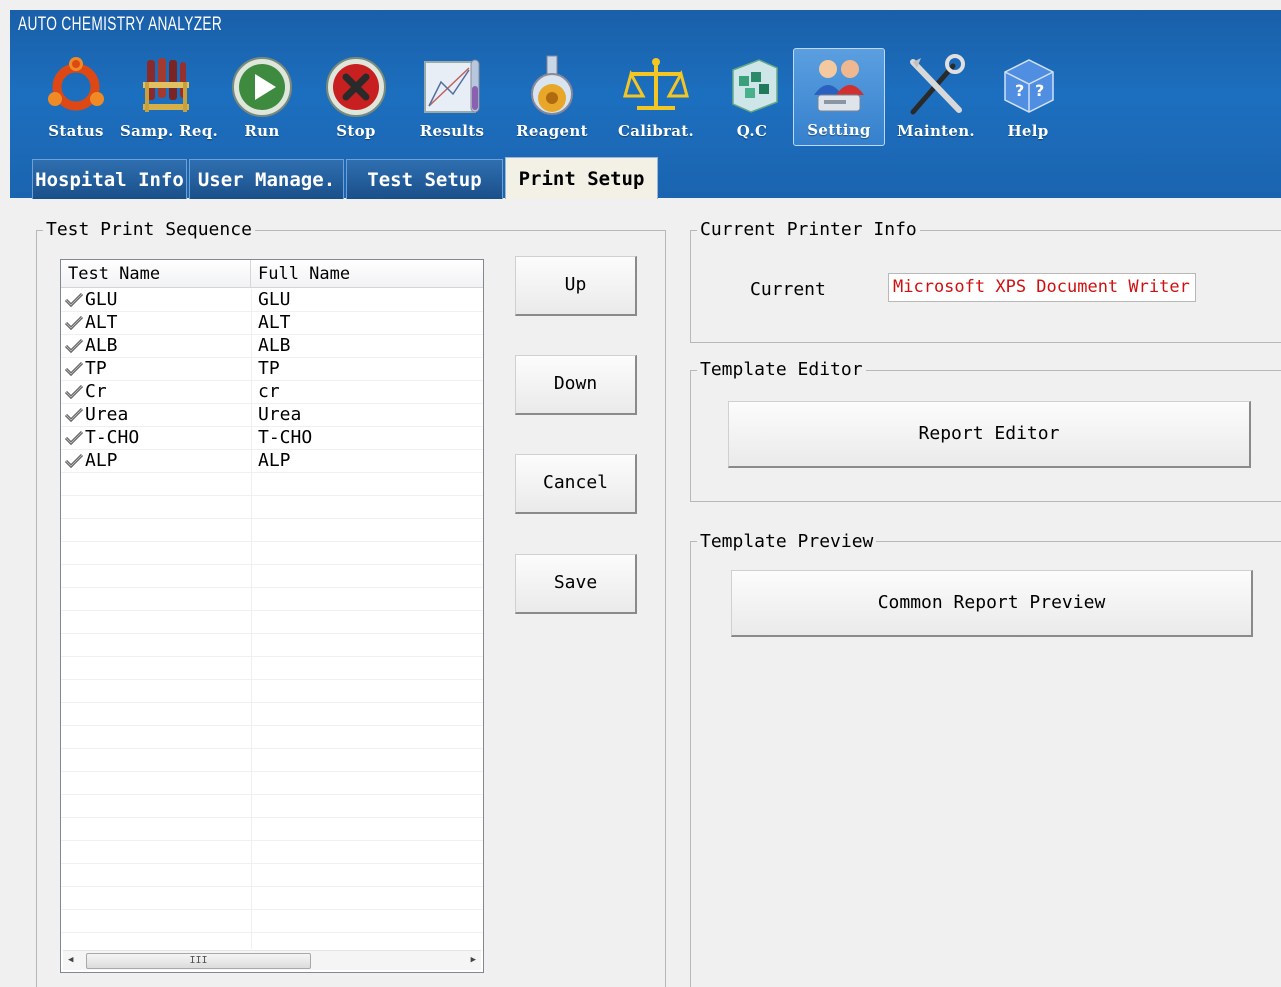 This screenshot has width=1281, height=987. I want to click on test-name-cell: GLU, so click(101, 299).